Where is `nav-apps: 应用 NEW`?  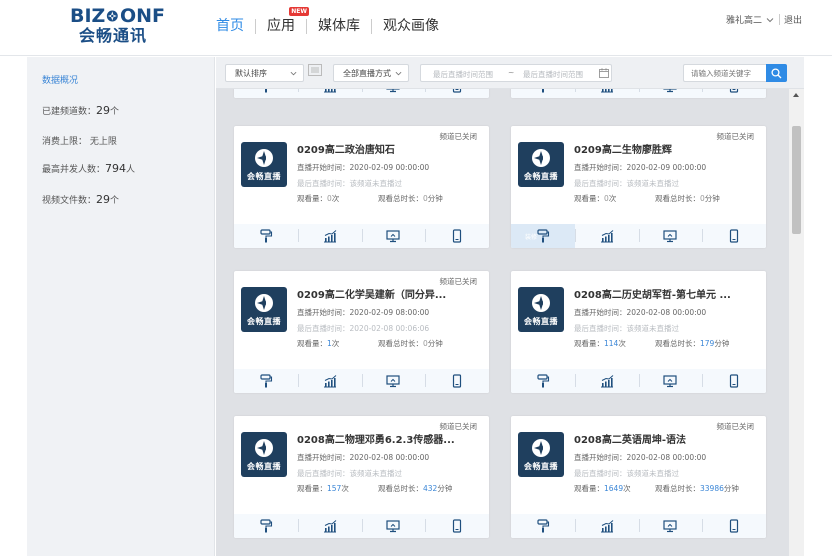
nav-apps: 应用 NEW is located at coordinates (282, 21).